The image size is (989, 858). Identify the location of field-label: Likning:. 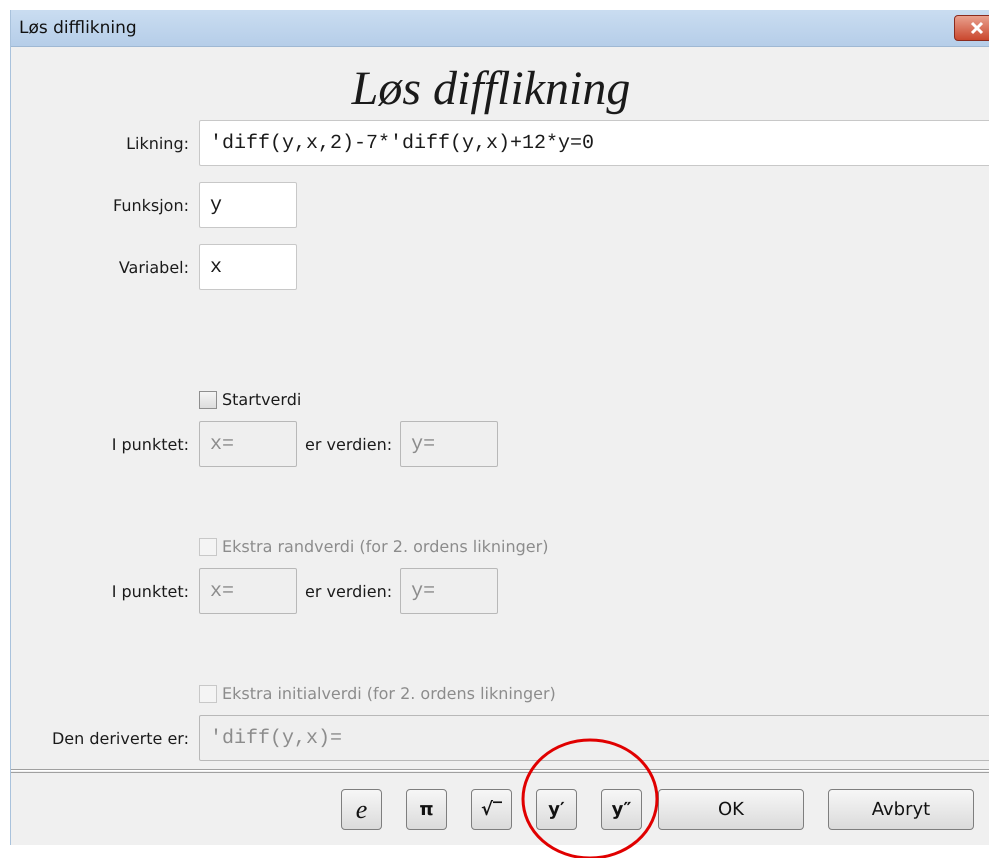
(157, 143).